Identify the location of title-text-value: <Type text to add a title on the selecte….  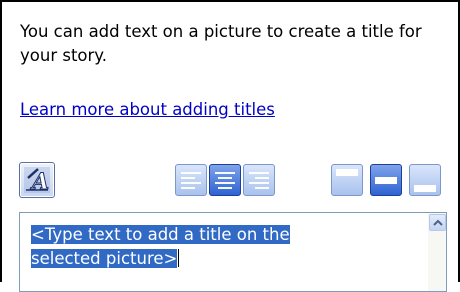
(160, 246).